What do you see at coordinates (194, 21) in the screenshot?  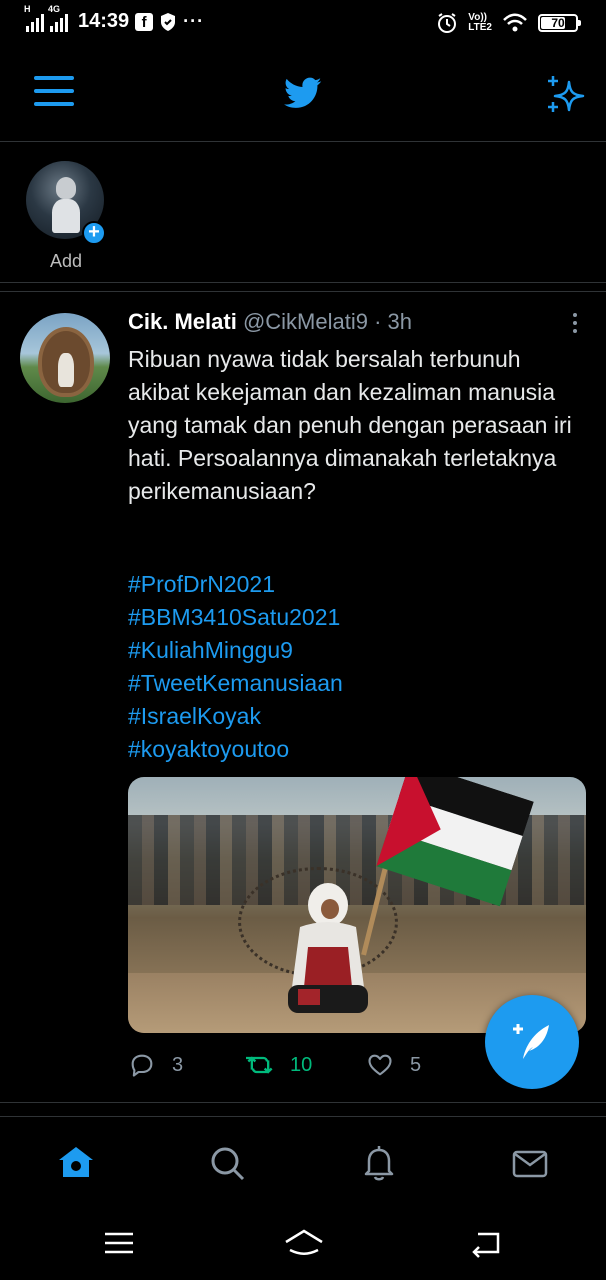 I see `notification-overflow: ···` at bounding box center [194, 21].